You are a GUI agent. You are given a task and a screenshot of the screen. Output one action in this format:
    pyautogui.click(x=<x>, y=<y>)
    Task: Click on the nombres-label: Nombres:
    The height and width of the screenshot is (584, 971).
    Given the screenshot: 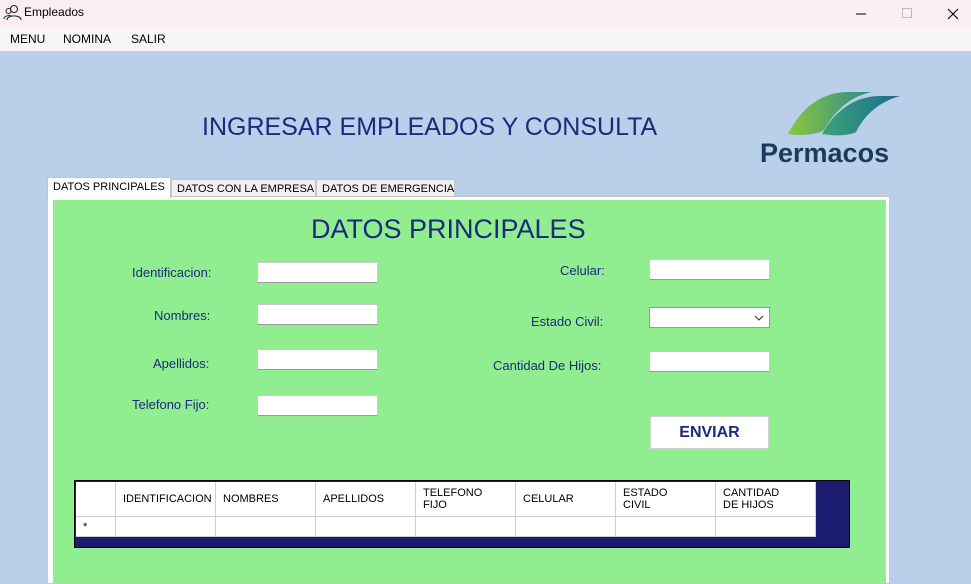 What is the action you would take?
    pyautogui.click(x=182, y=315)
    